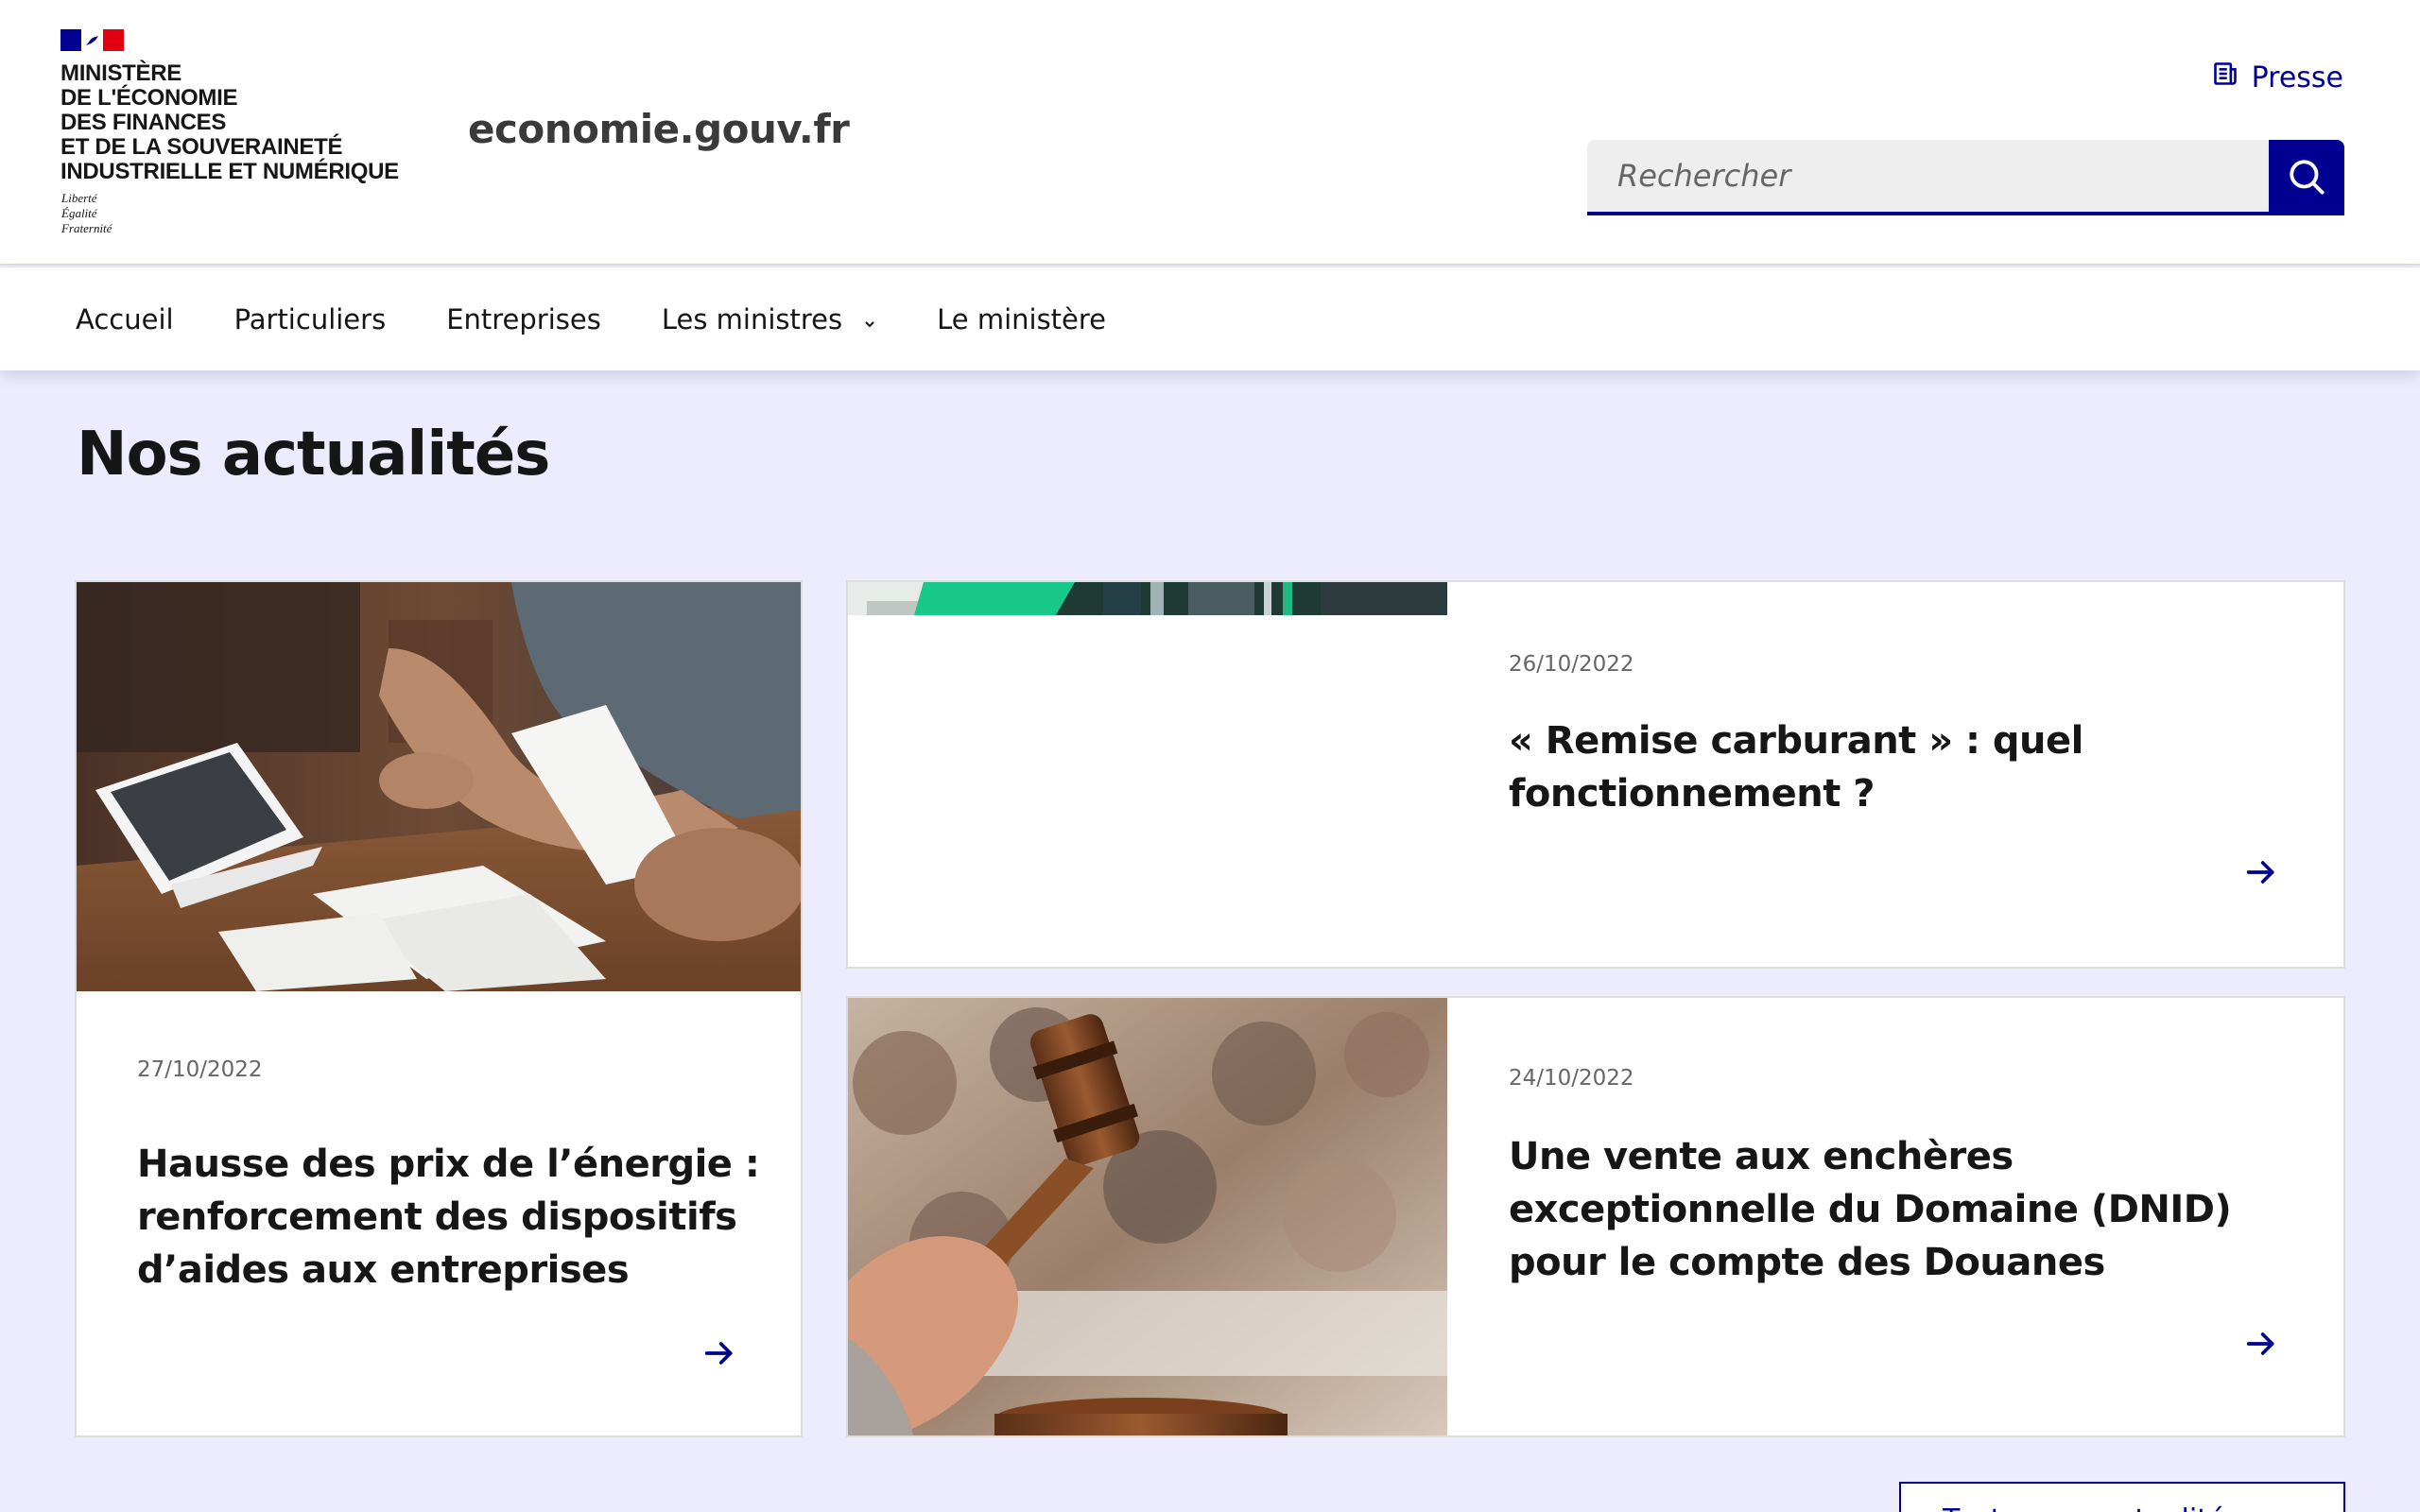 The width and height of the screenshot is (2420, 1512). I want to click on motto-line: Fraternité, so click(87, 228).